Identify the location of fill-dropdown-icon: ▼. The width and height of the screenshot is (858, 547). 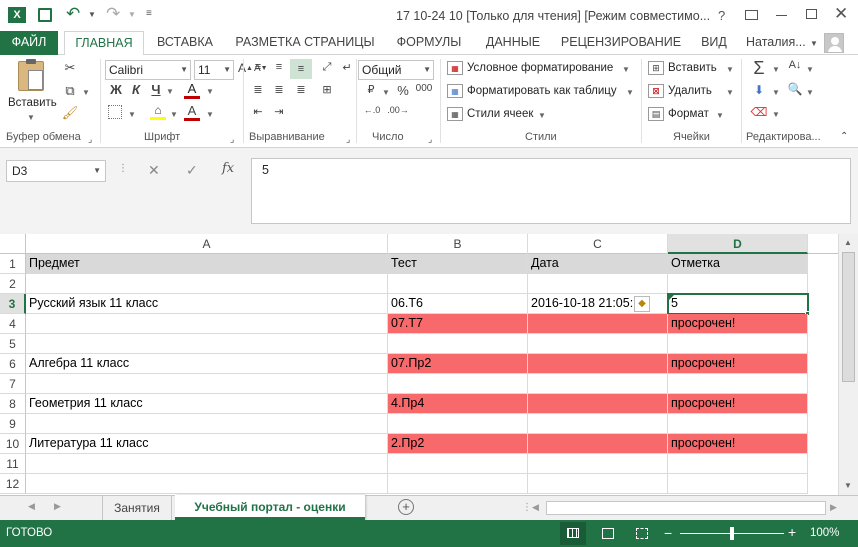
(174, 114).